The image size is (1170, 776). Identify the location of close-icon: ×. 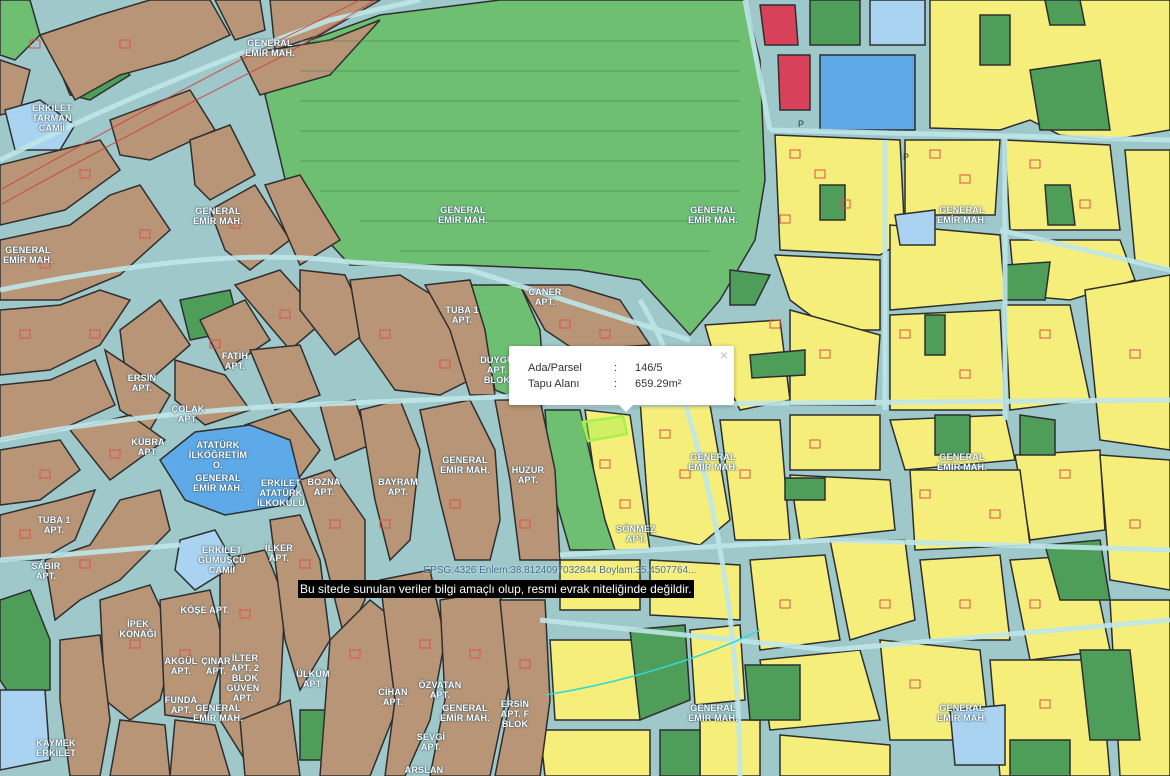
(724, 355).